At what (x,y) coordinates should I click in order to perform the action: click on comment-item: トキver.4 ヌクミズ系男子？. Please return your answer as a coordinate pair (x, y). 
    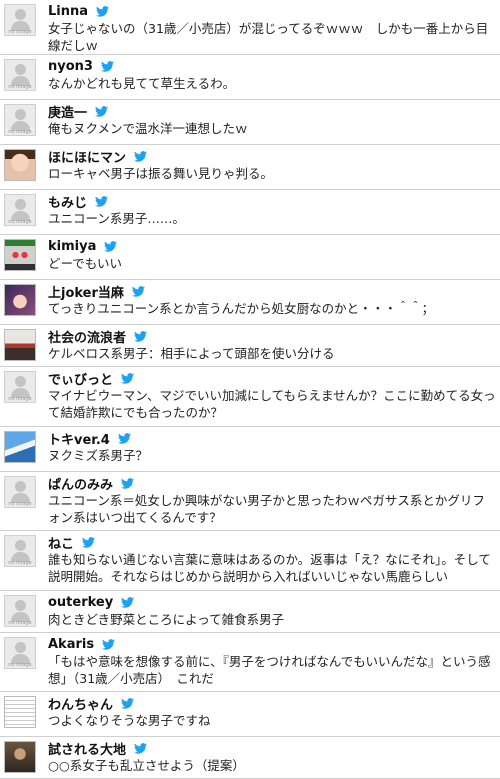
    Looking at the image, I should click on (250, 449).